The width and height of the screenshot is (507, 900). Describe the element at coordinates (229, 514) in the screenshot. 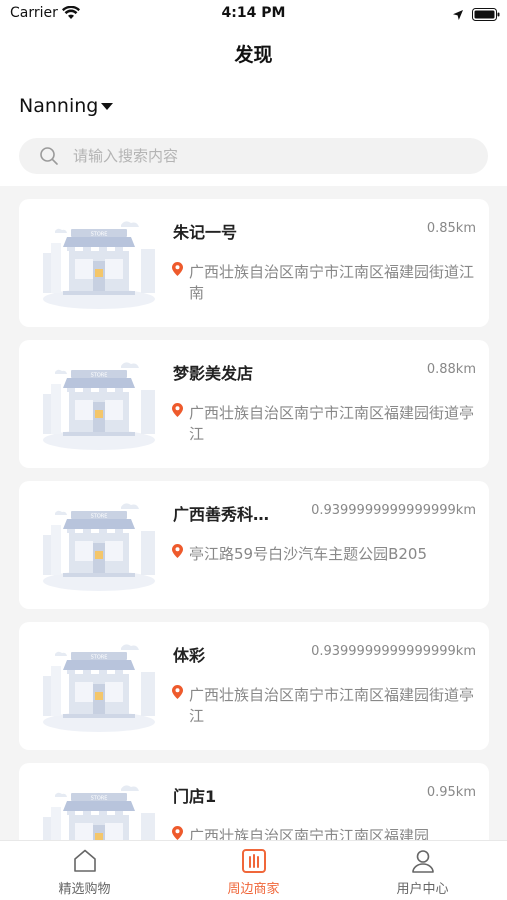

I see `store-name: 广西善秀科技有限公司` at that location.